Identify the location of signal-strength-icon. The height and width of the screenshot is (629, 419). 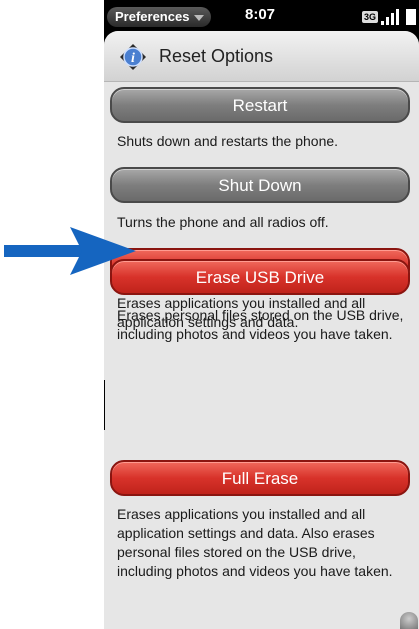
(391, 17).